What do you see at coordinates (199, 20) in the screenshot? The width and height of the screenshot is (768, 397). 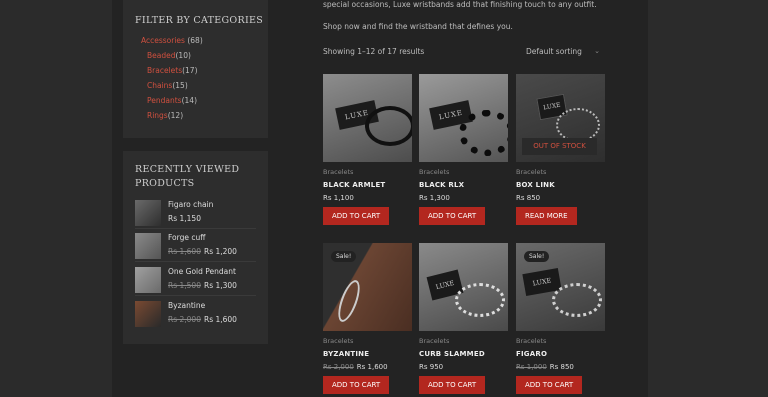 I see `filter-title: FILTER BY CATEGORIES` at bounding box center [199, 20].